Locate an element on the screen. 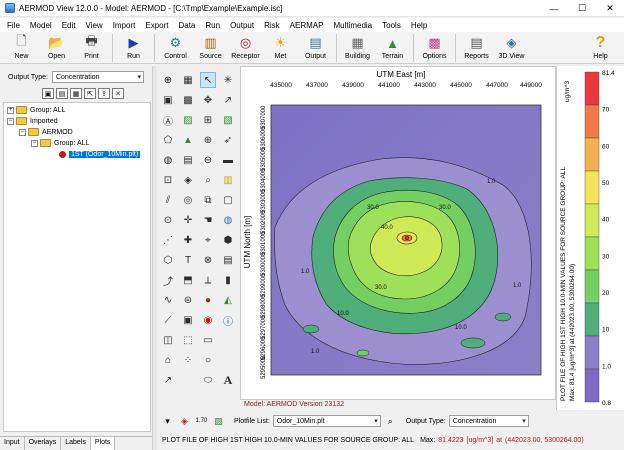 The width and height of the screenshot is (624, 450). ruler-icon: ▬ is located at coordinates (228, 160).